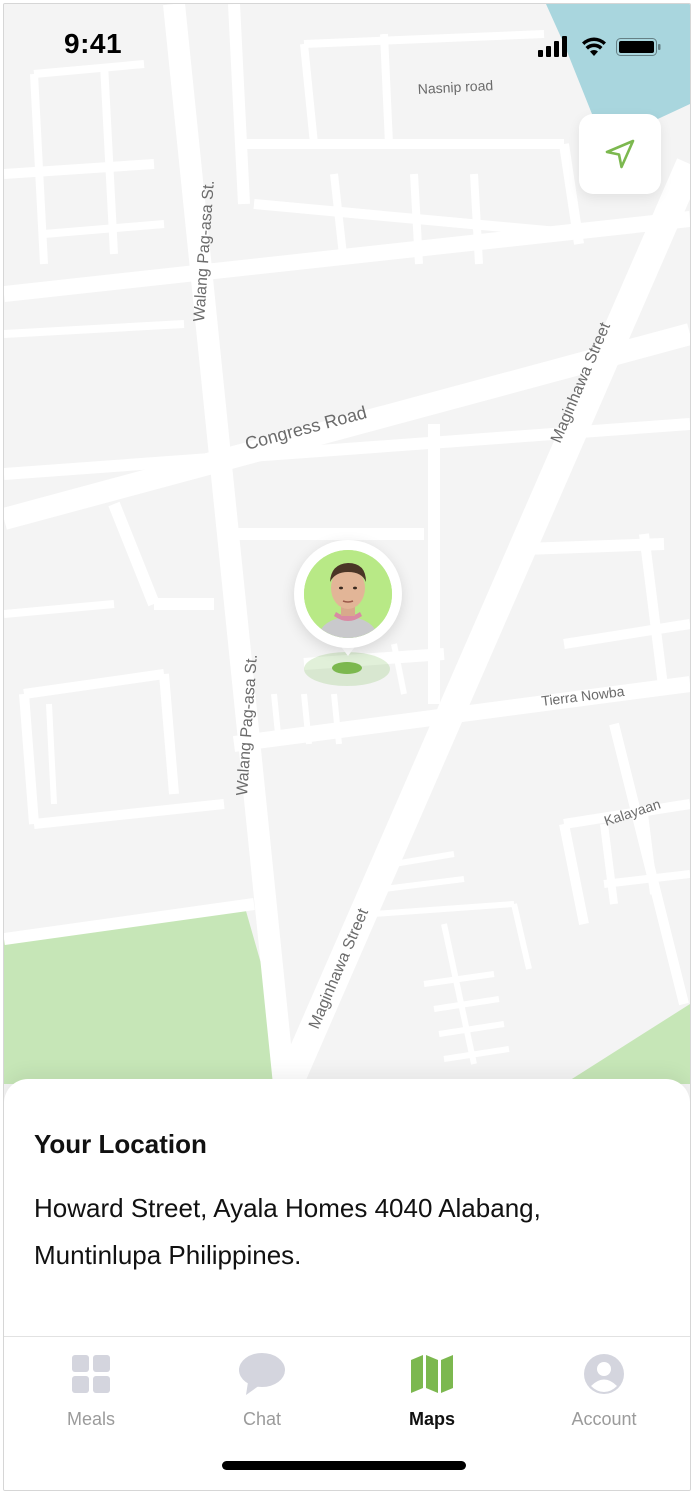  I want to click on wifi-icon, so click(594, 46).